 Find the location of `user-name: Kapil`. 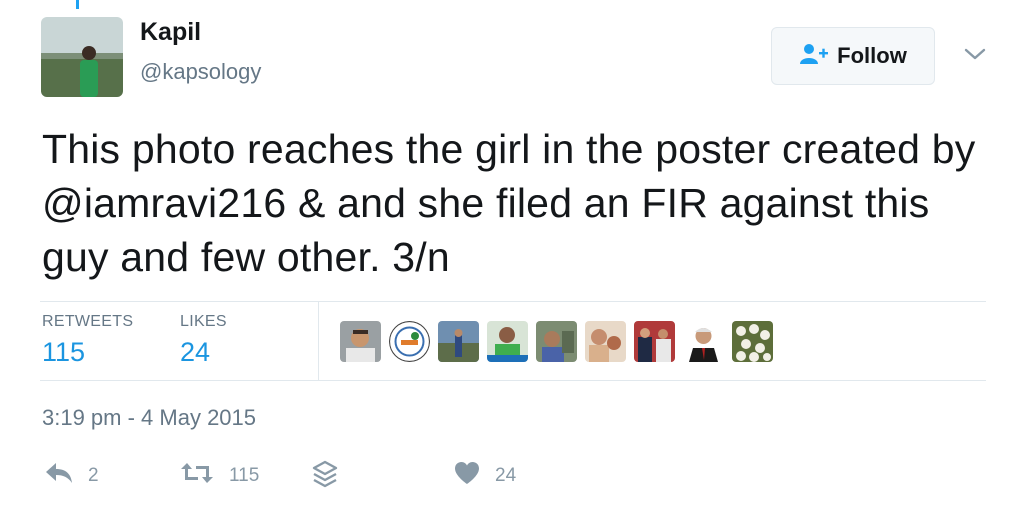

user-name: Kapil is located at coordinates (170, 32).